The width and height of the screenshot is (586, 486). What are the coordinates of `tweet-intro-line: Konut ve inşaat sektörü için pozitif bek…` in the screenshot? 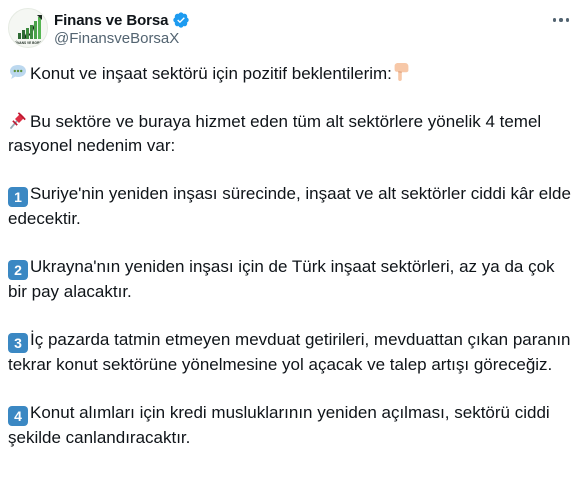 It's located at (292, 74).